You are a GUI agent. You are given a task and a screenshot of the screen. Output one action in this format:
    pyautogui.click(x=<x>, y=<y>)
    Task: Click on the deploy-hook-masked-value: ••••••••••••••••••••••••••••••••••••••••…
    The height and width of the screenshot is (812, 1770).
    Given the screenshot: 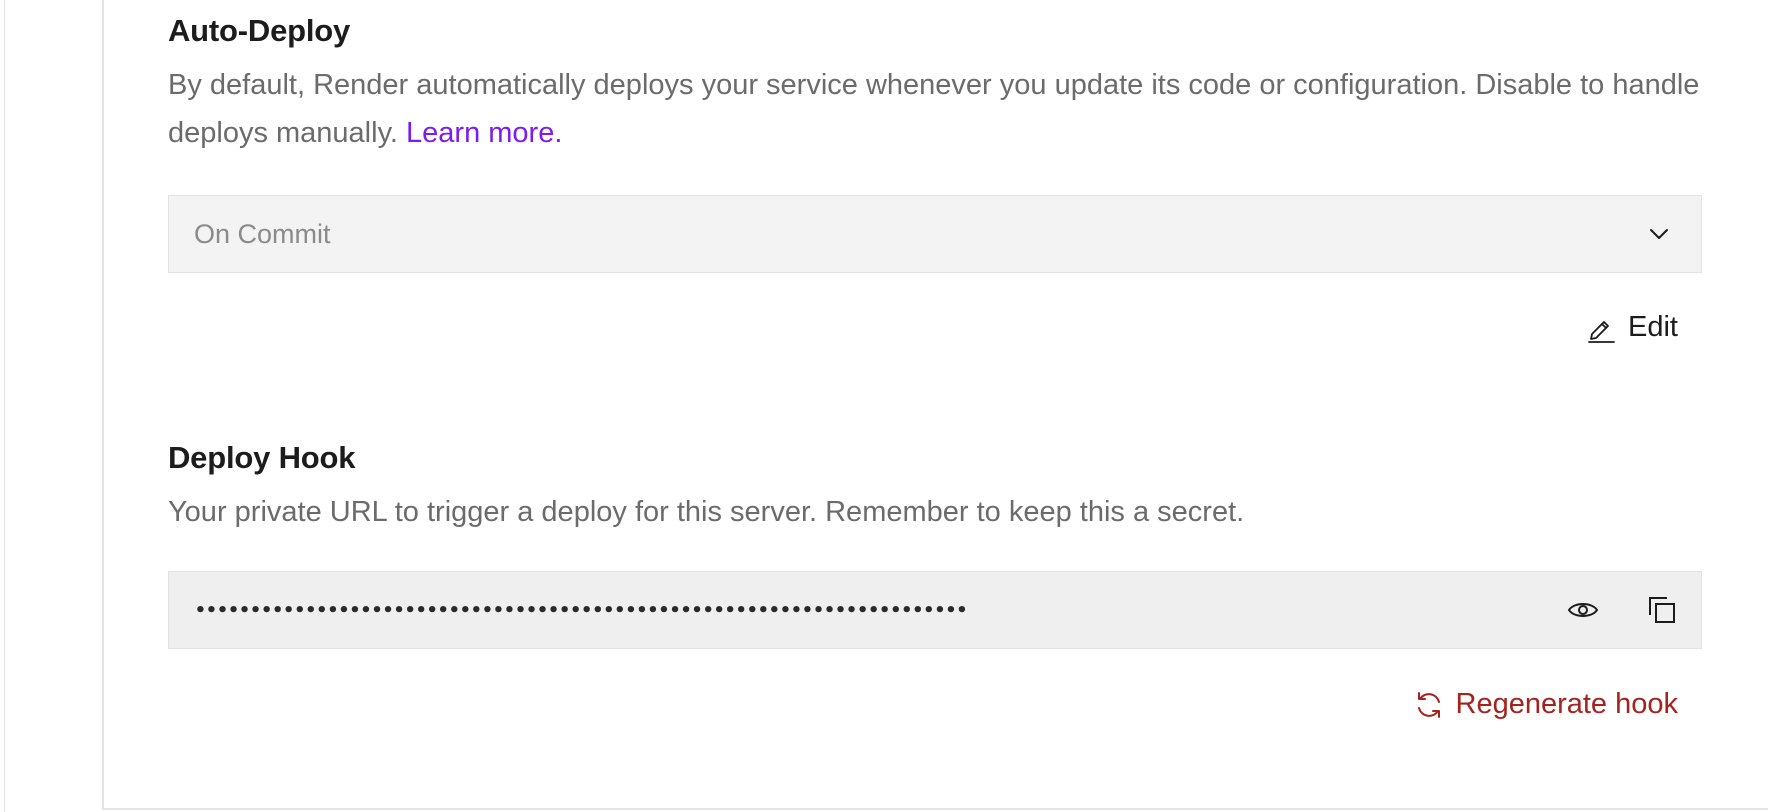 What is the action you would take?
    pyautogui.click(x=581, y=610)
    